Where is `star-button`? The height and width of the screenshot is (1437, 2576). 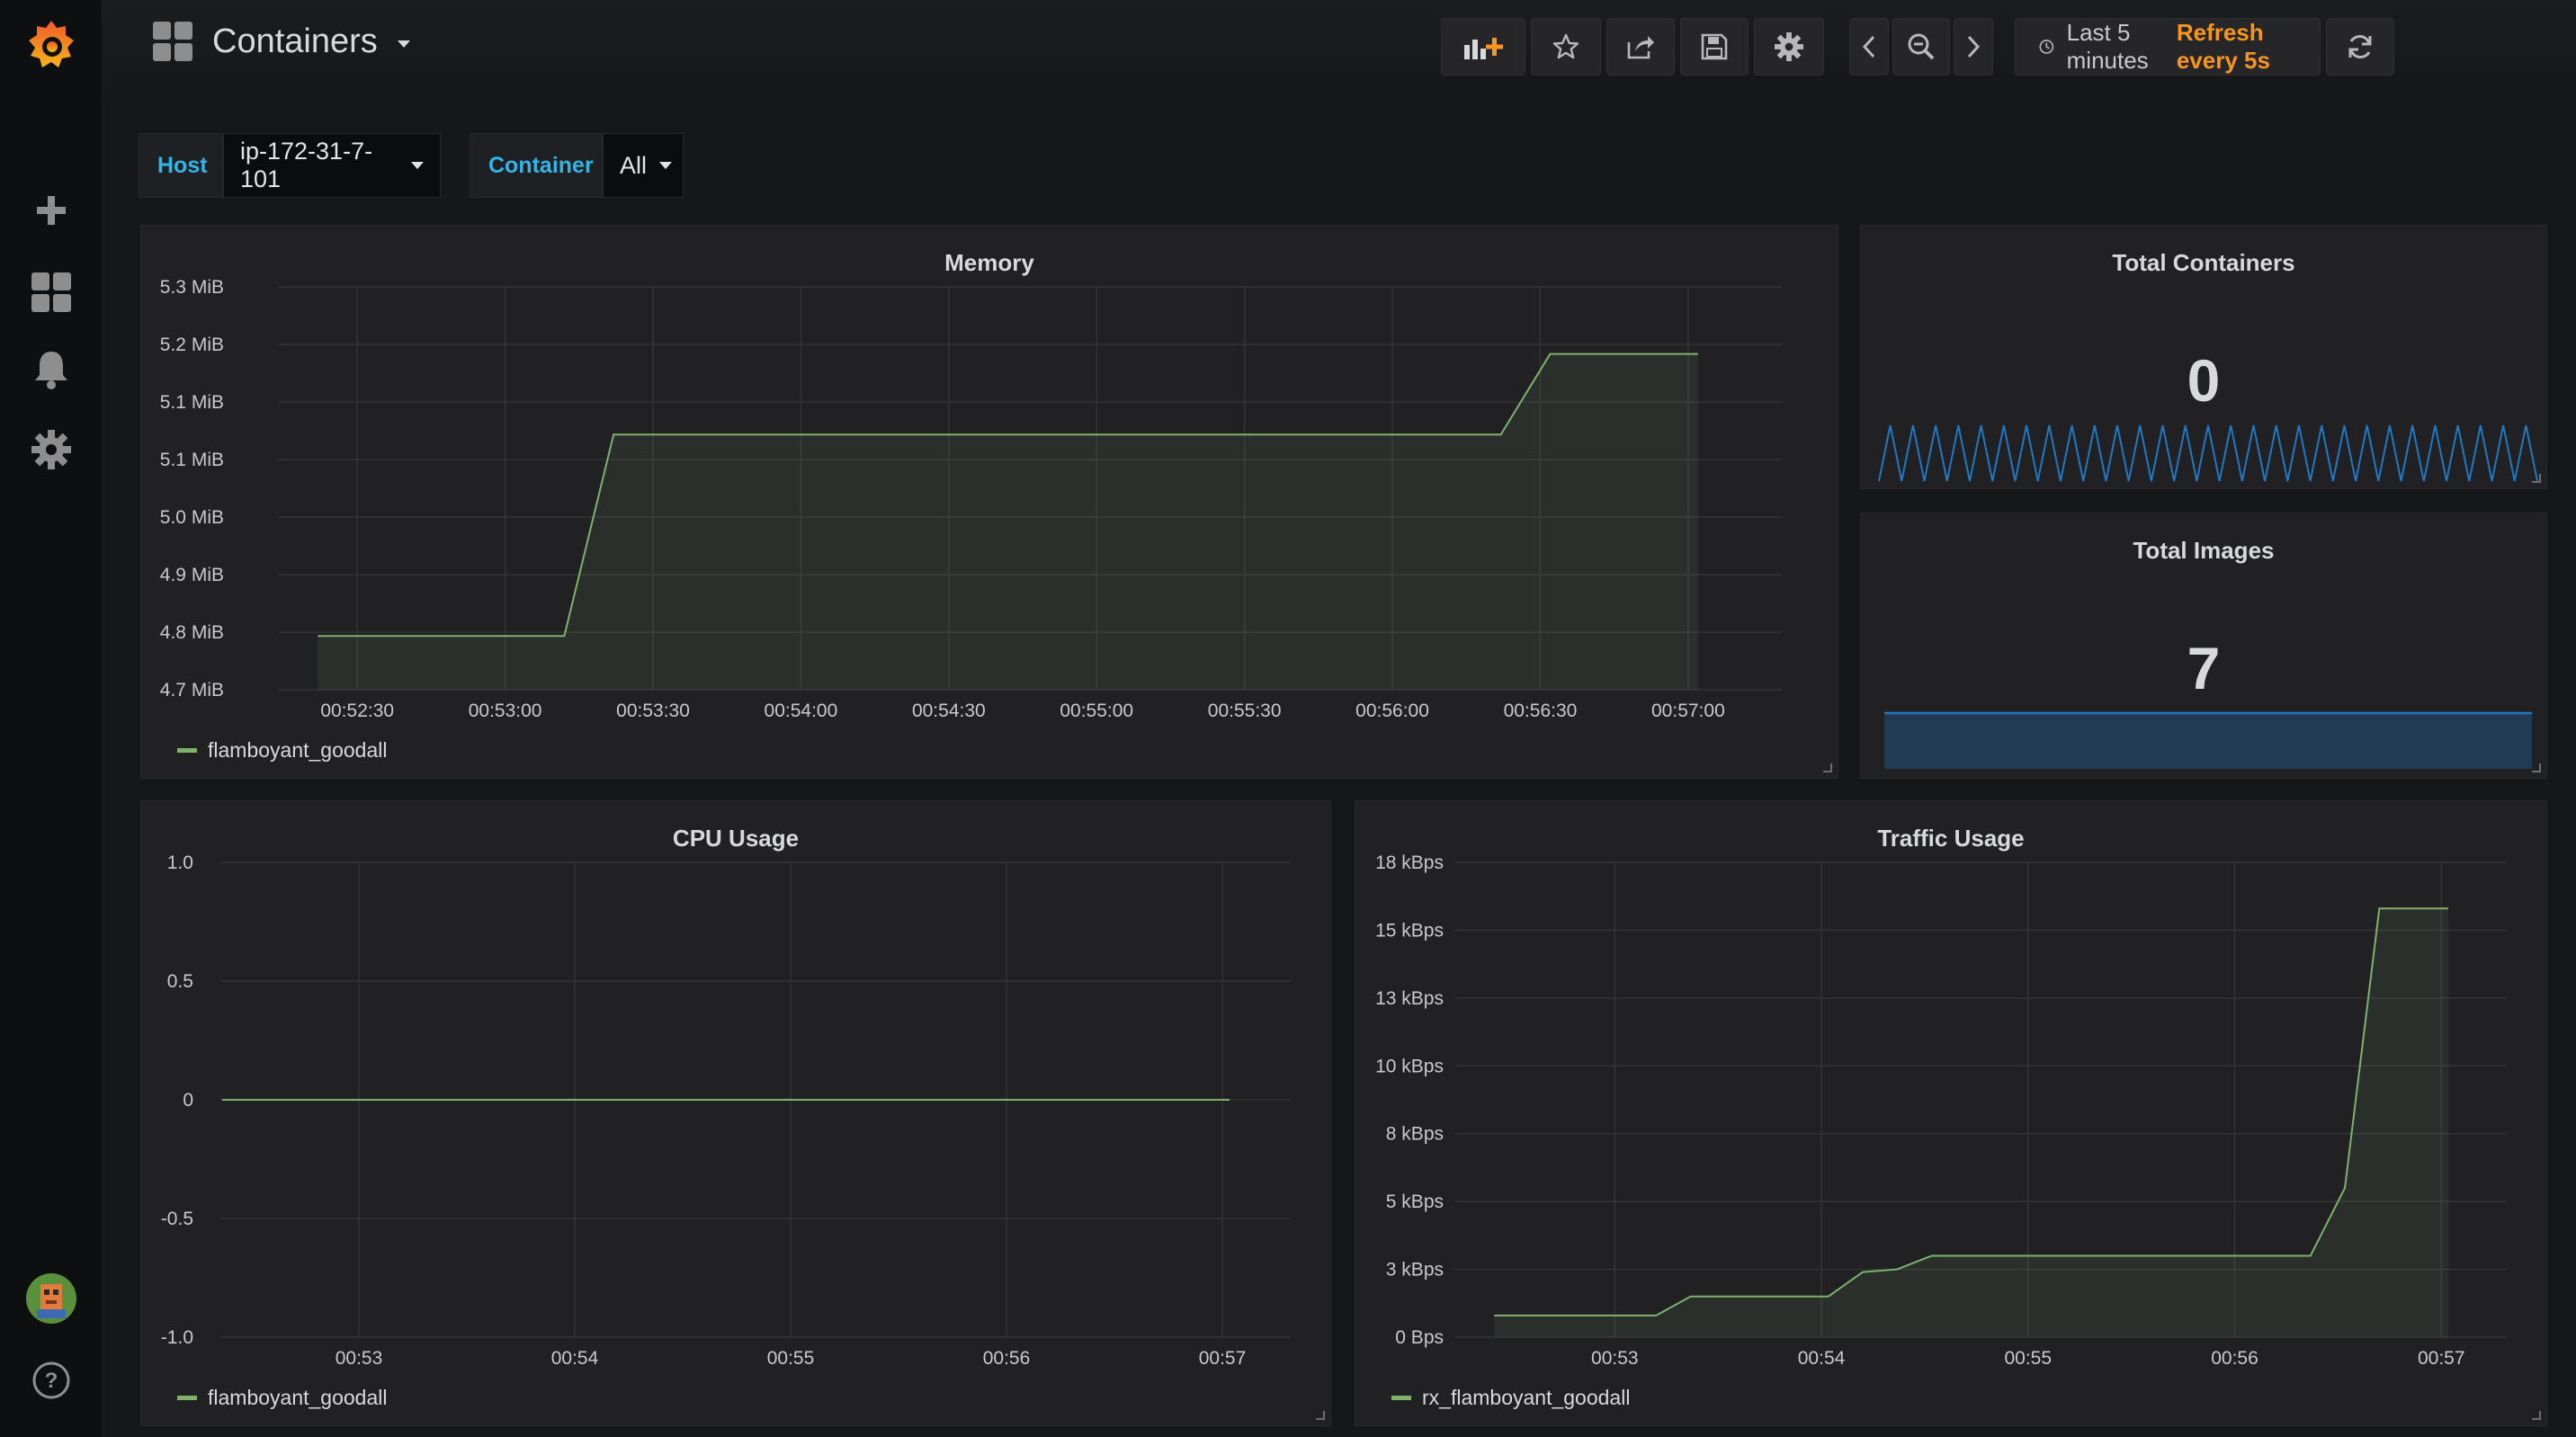 star-button is located at coordinates (1566, 47).